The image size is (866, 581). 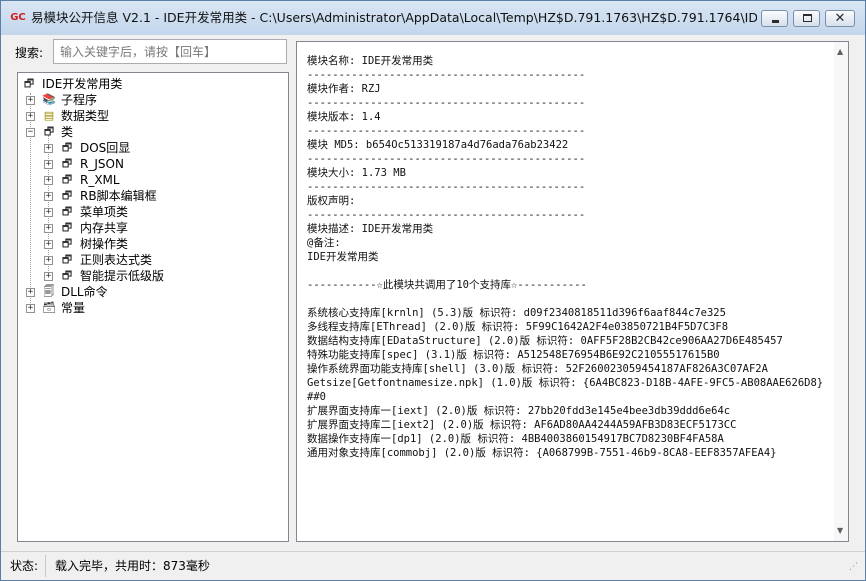 I want to click on minimize-button, so click(x=774, y=18).